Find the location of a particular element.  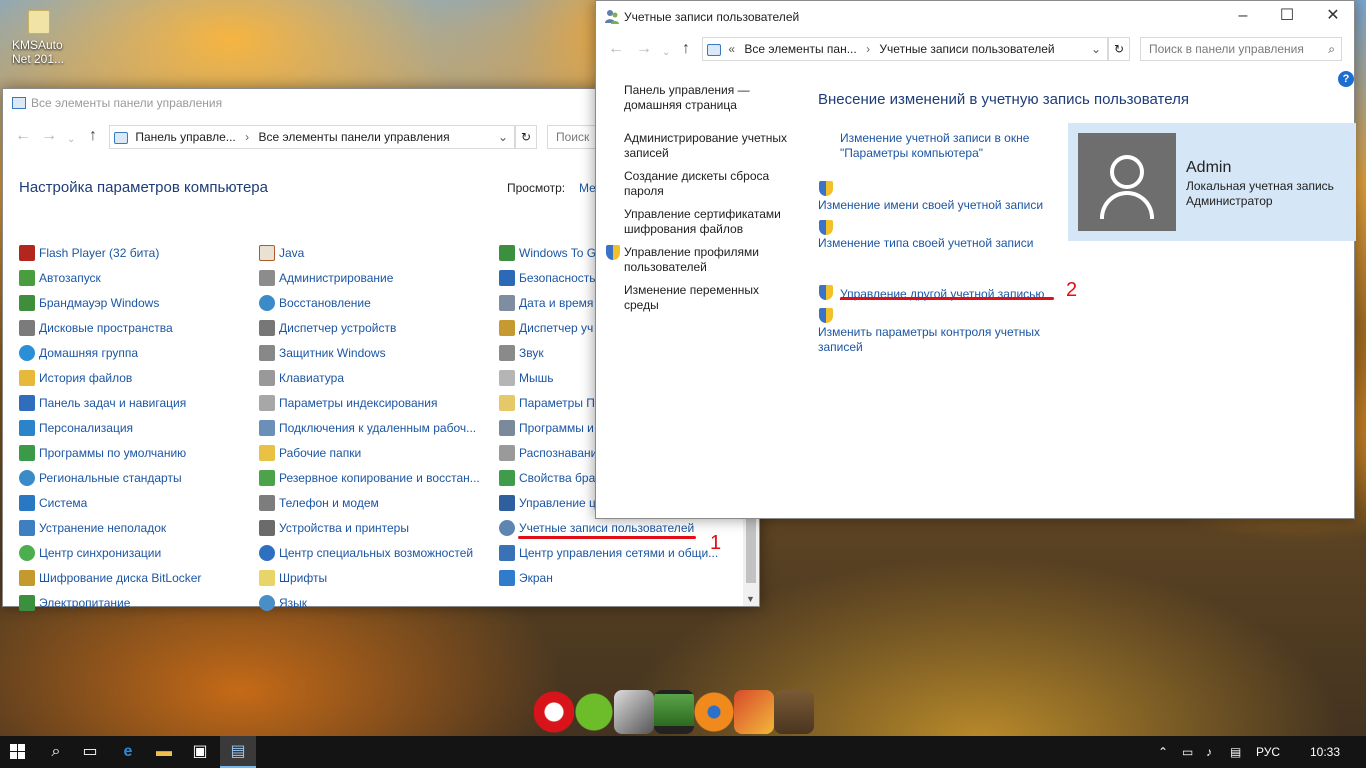

task-view-icon: ▭ is located at coordinates (90, 752).